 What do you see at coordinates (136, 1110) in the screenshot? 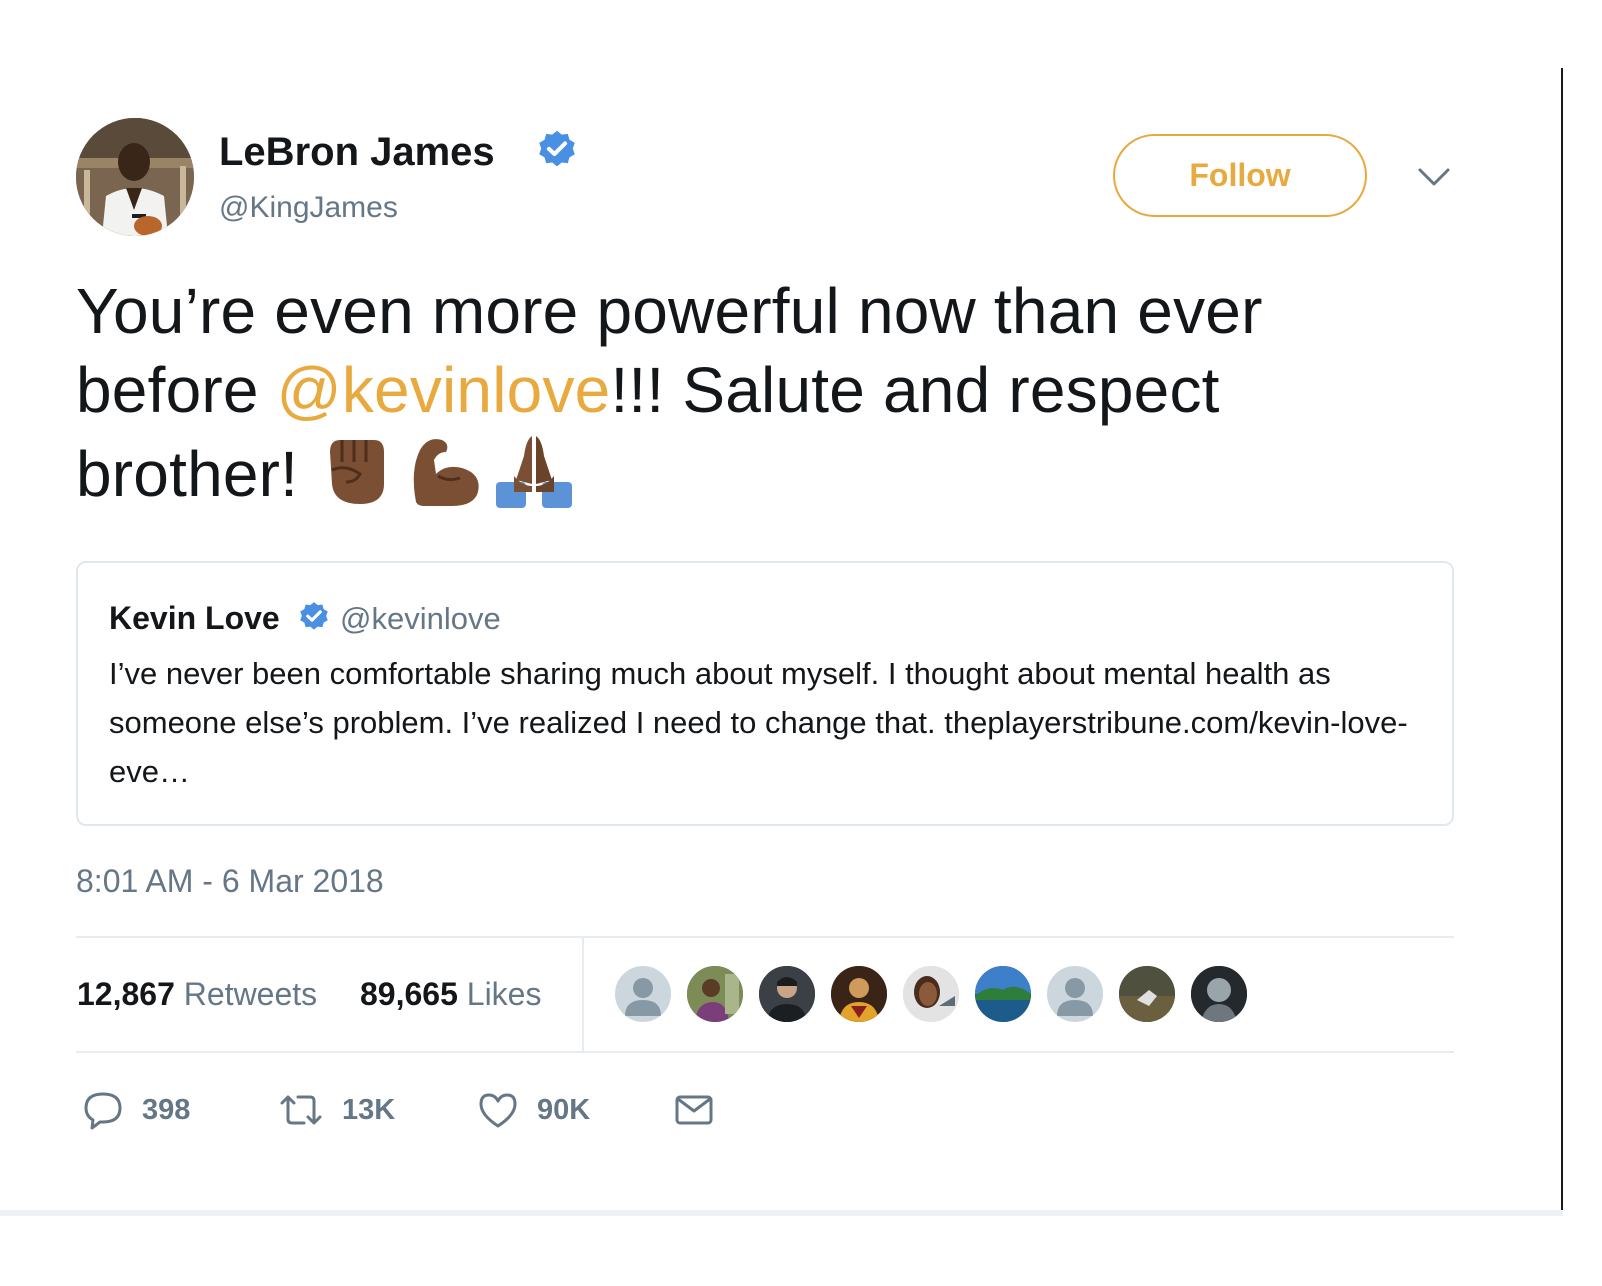
I see `reply-button: 398` at bounding box center [136, 1110].